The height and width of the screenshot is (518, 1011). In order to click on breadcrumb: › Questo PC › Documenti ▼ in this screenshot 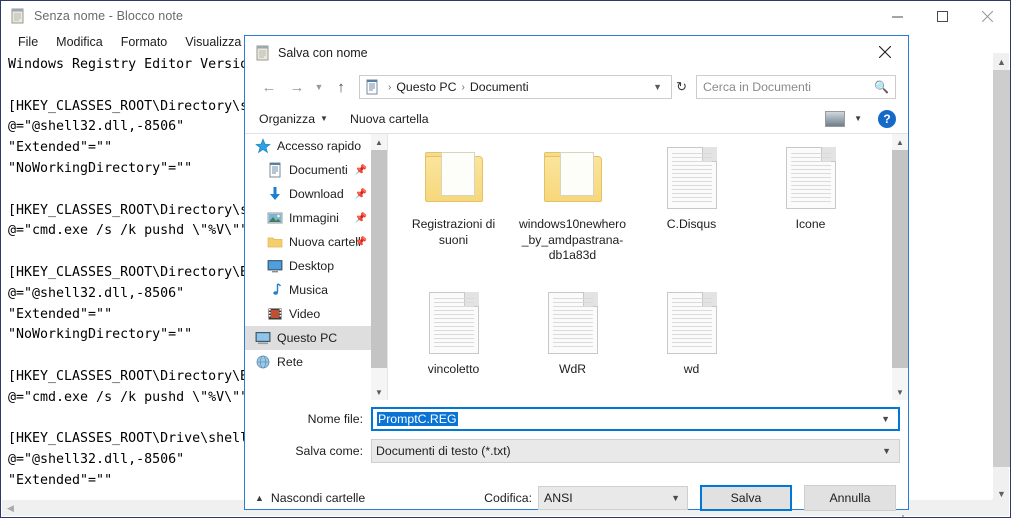, I will do `click(516, 87)`.